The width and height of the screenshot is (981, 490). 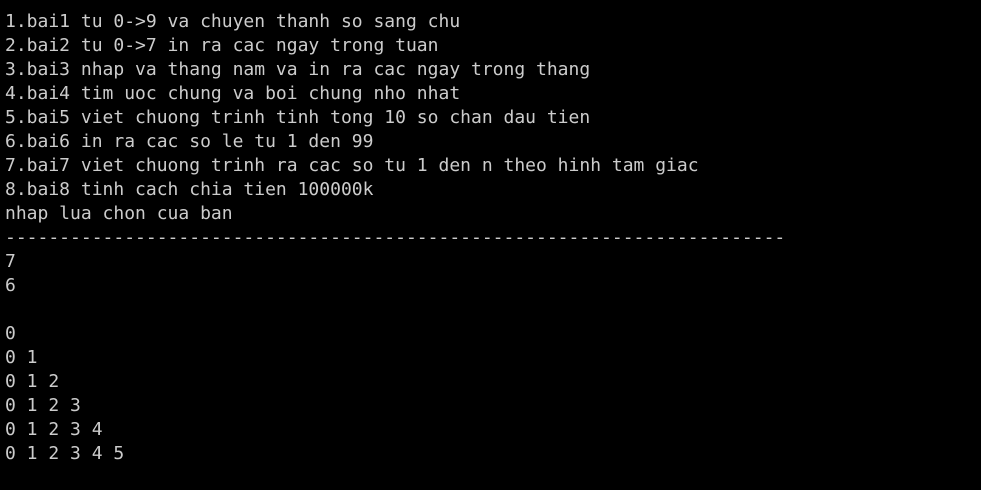 What do you see at coordinates (43, 405) in the screenshot?
I see `triangle-row: 0 1 2 3` at bounding box center [43, 405].